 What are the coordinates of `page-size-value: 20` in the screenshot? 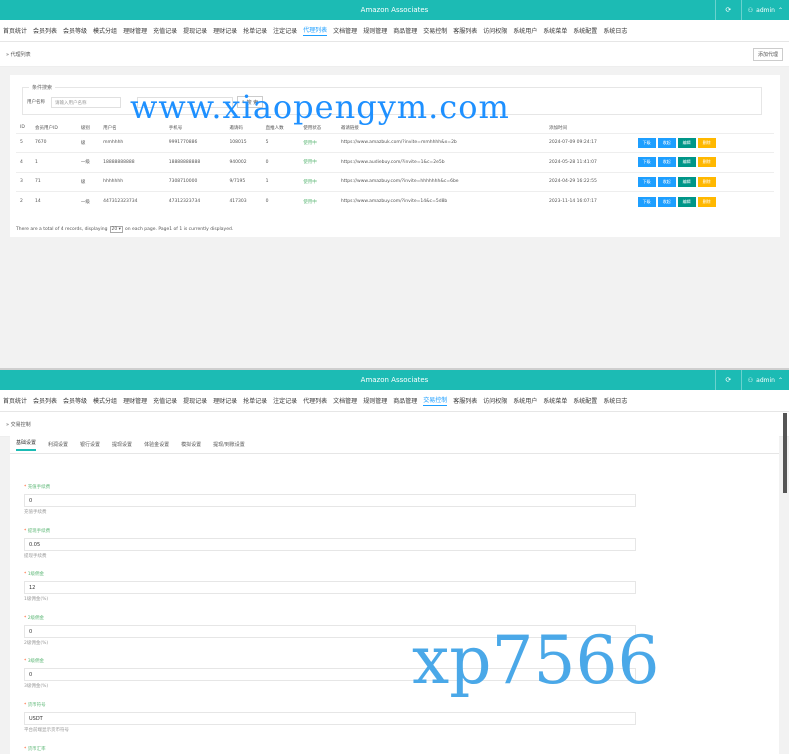 It's located at (114, 229).